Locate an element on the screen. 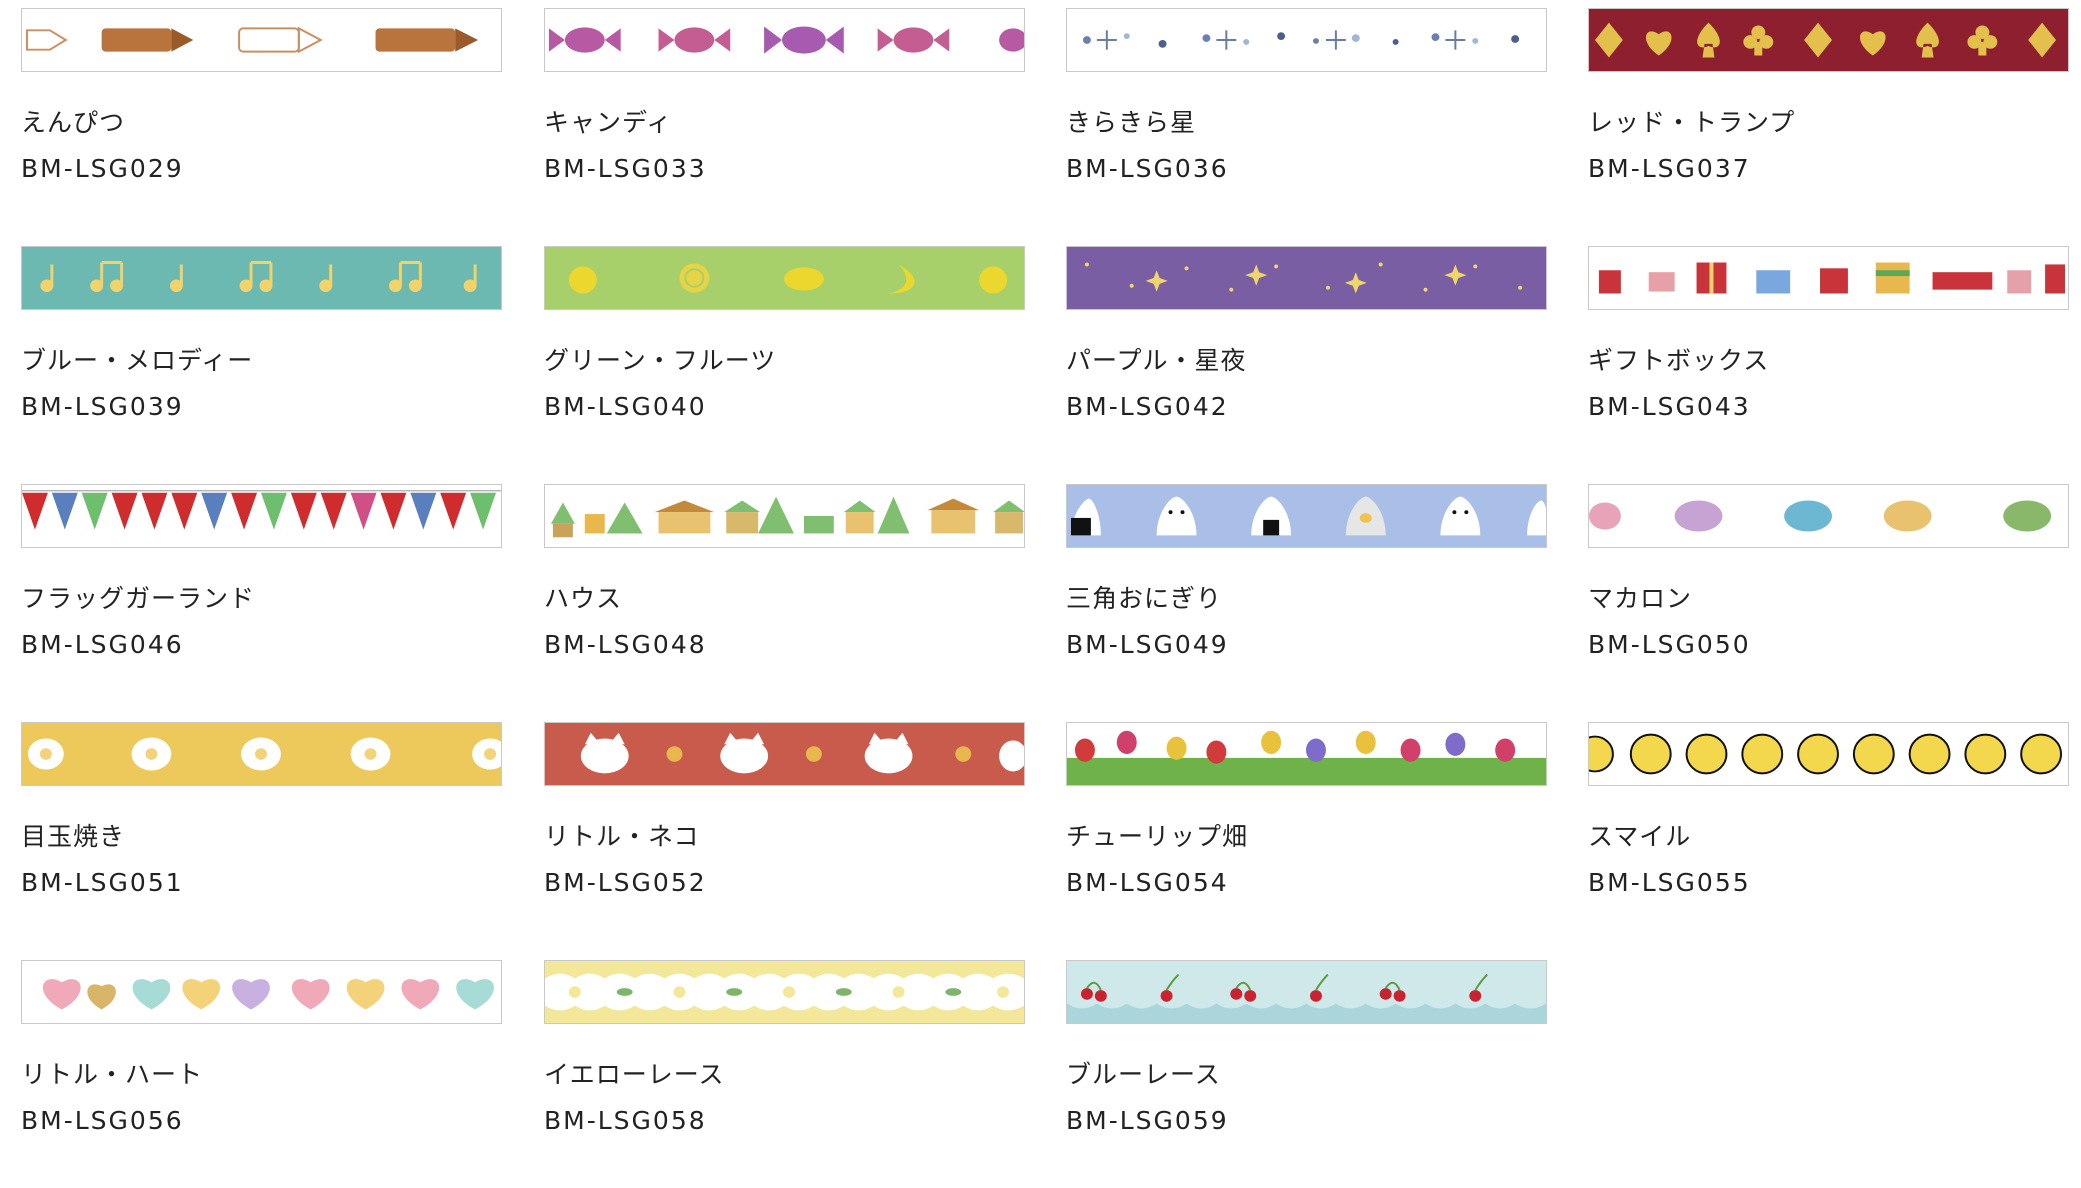  product-name: えんぴつ is located at coordinates (73, 122).